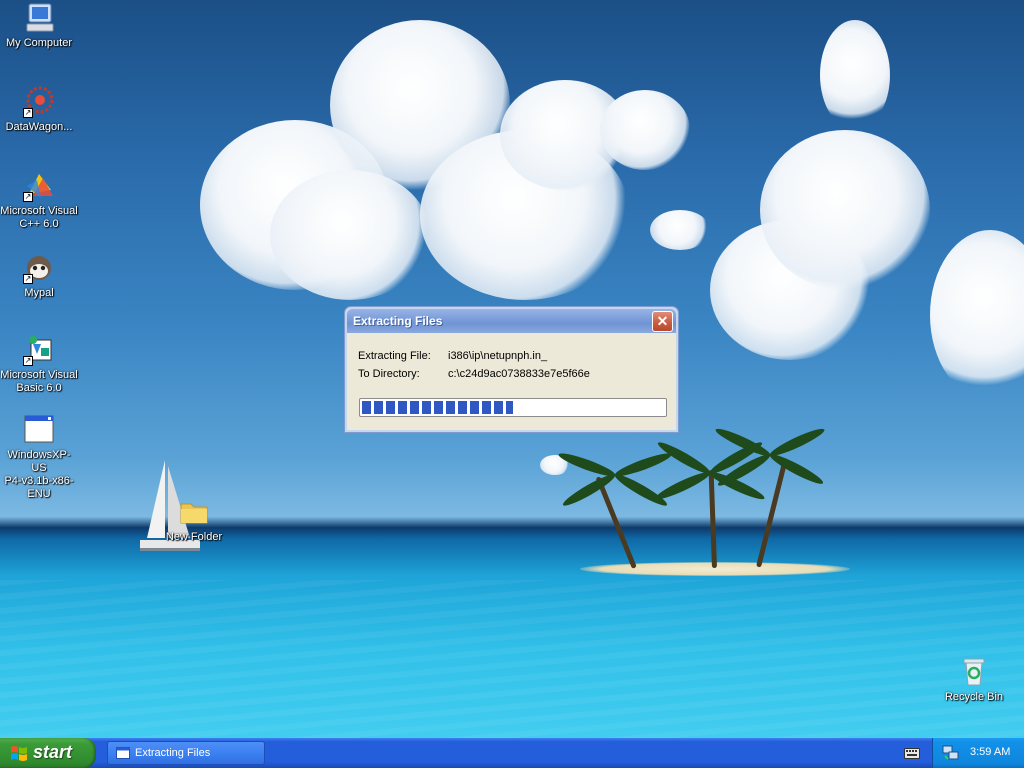 Image resolution: width=1024 pixels, height=768 pixels. Describe the element at coordinates (53, 752) in the screenshot. I see `start-label: start` at that location.